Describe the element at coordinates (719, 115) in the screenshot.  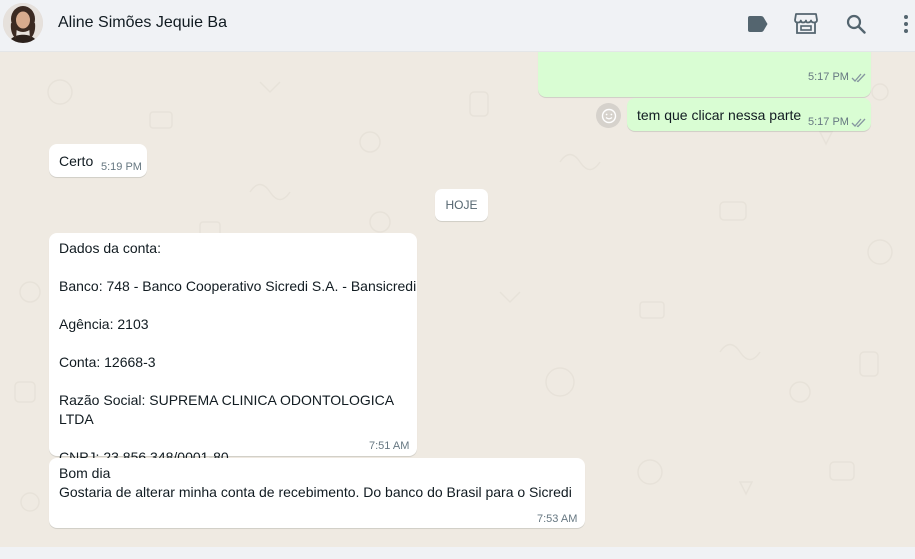
I see `message-text: tem que clicar nessa parte` at that location.